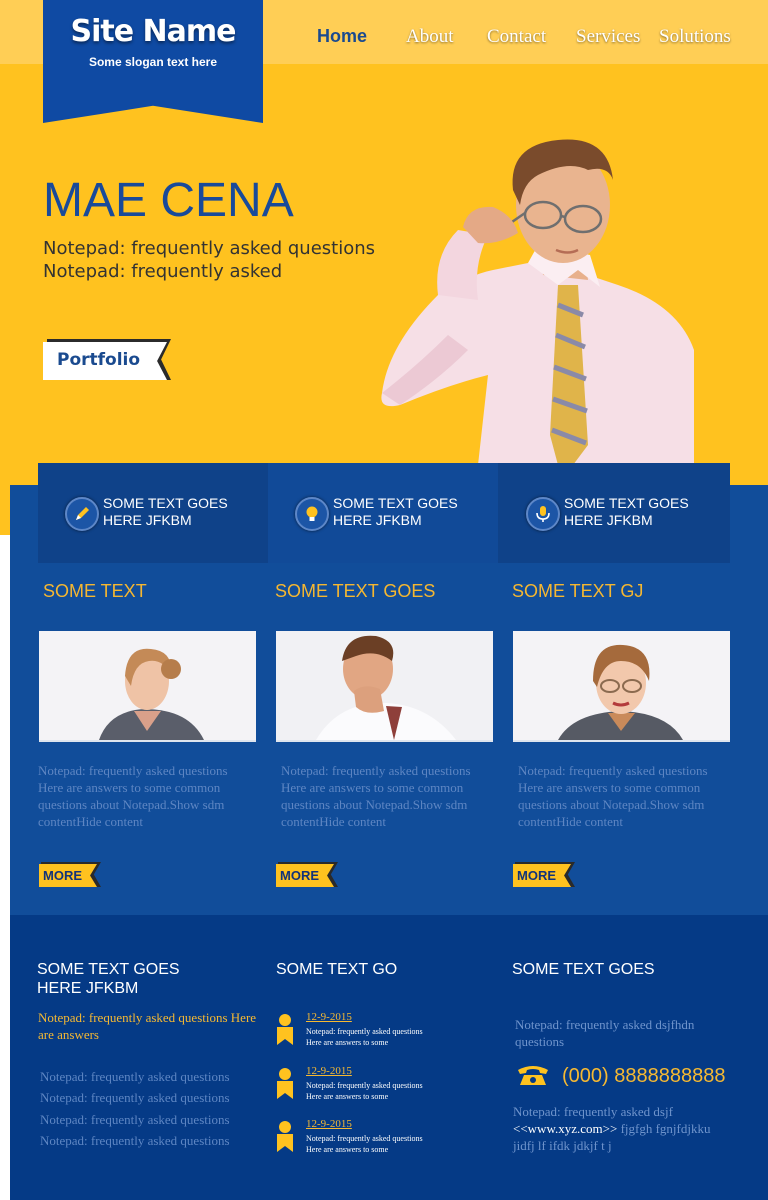 Image resolution: width=768 pixels, height=1200 pixels. I want to click on portfolio-button: Portfolio, so click(105, 361).